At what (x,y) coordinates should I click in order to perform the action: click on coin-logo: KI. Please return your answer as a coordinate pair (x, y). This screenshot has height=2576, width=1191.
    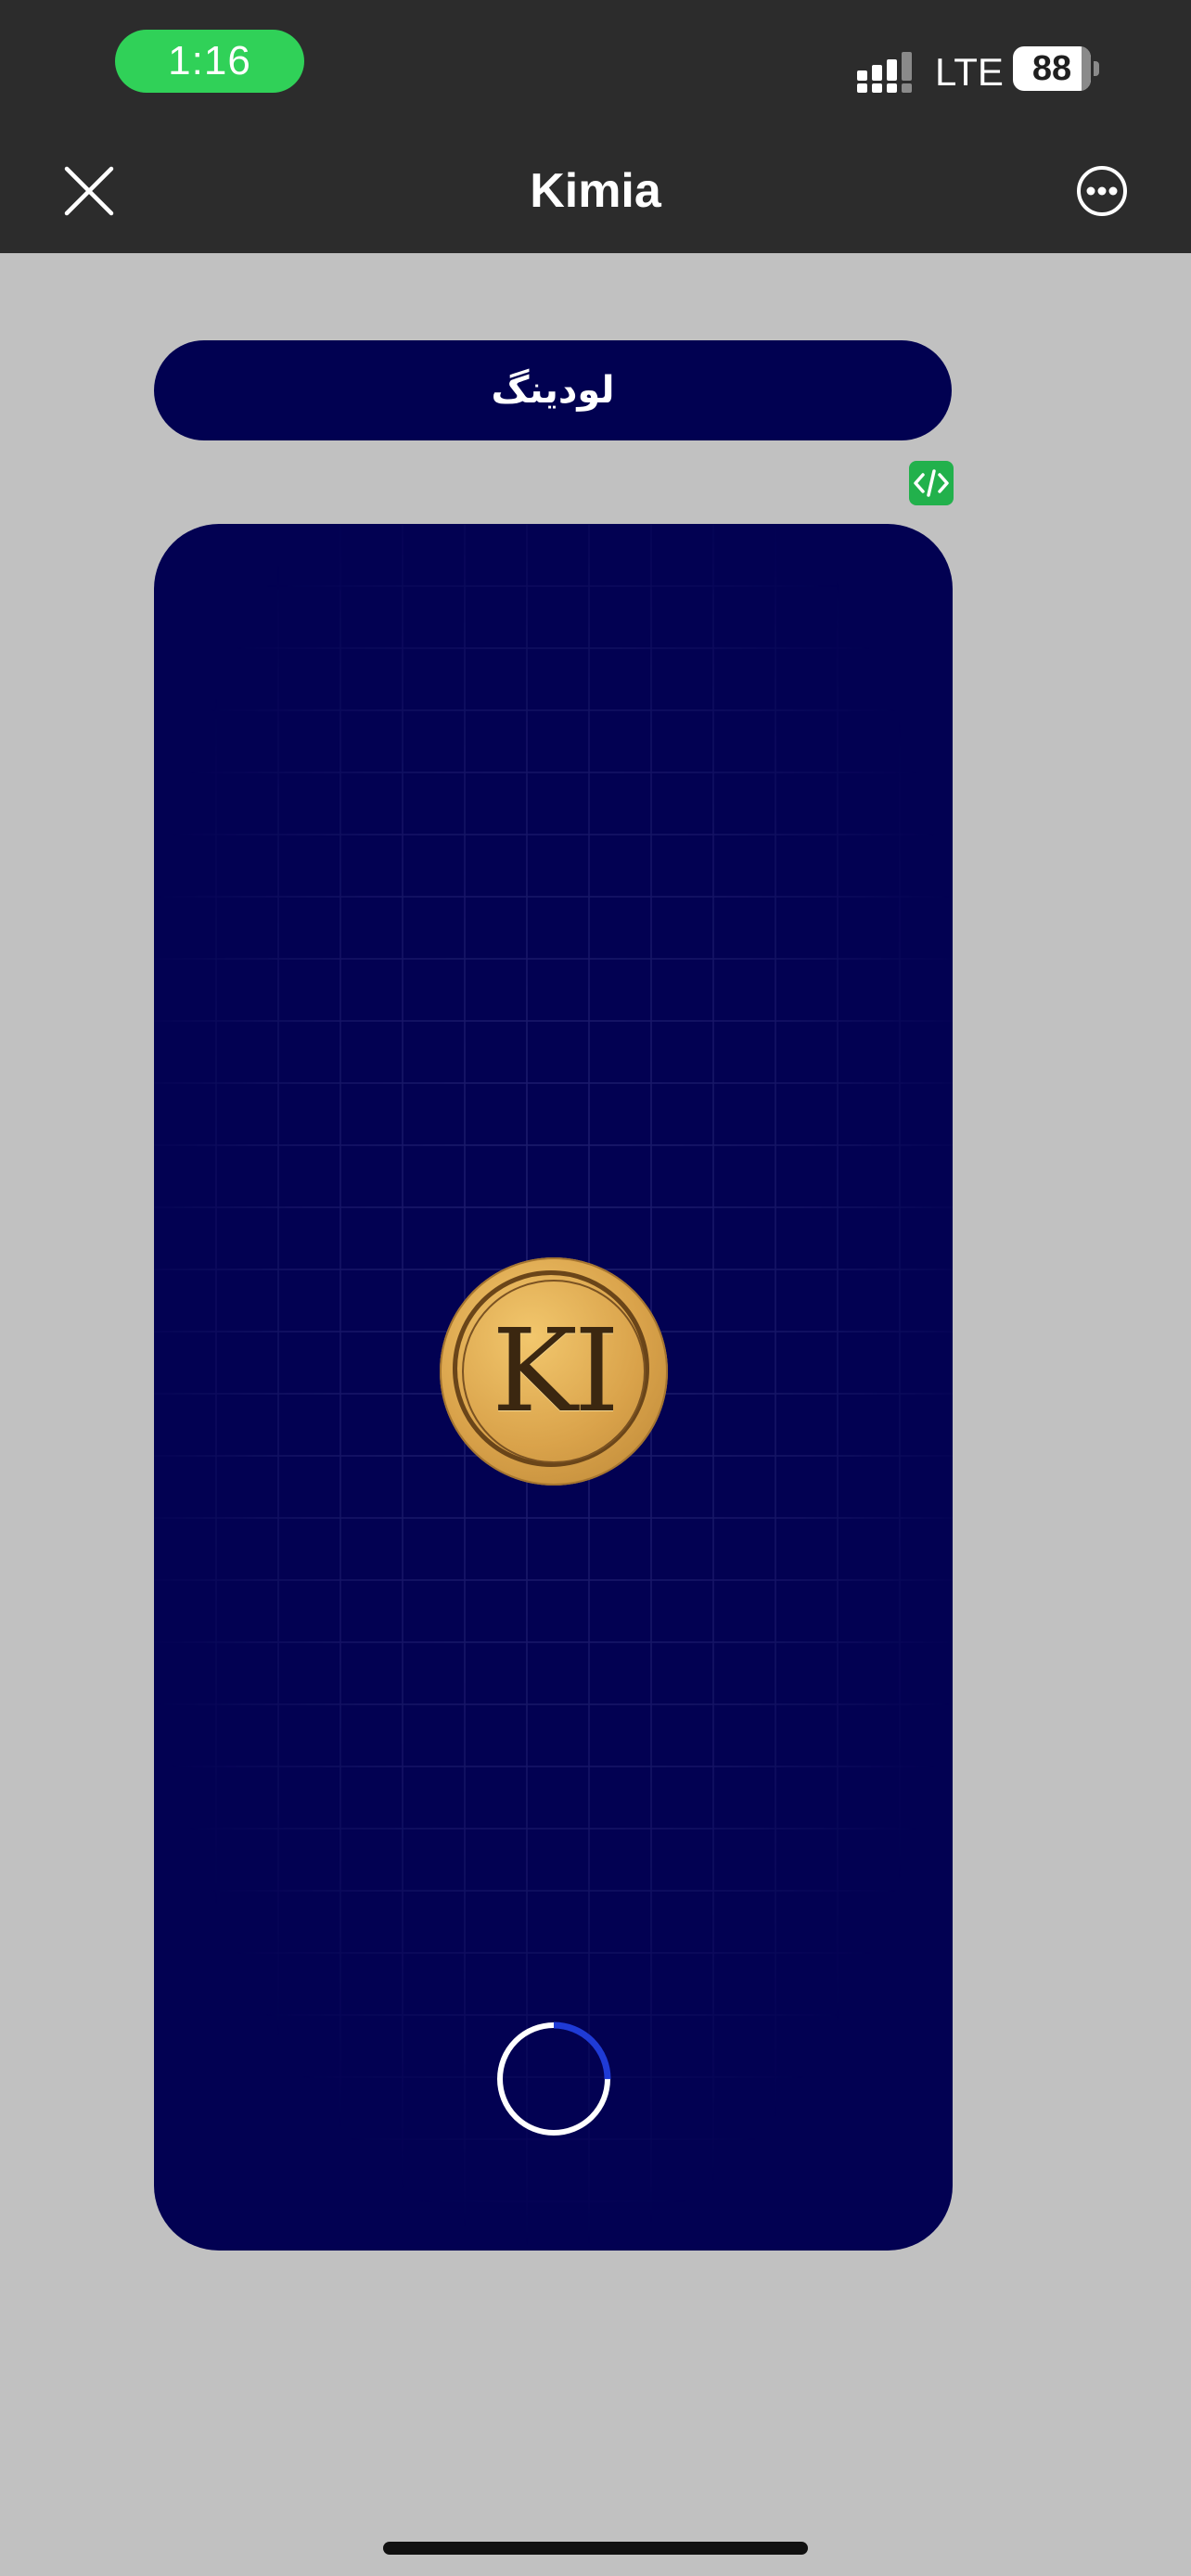
    Looking at the image, I should click on (554, 1371).